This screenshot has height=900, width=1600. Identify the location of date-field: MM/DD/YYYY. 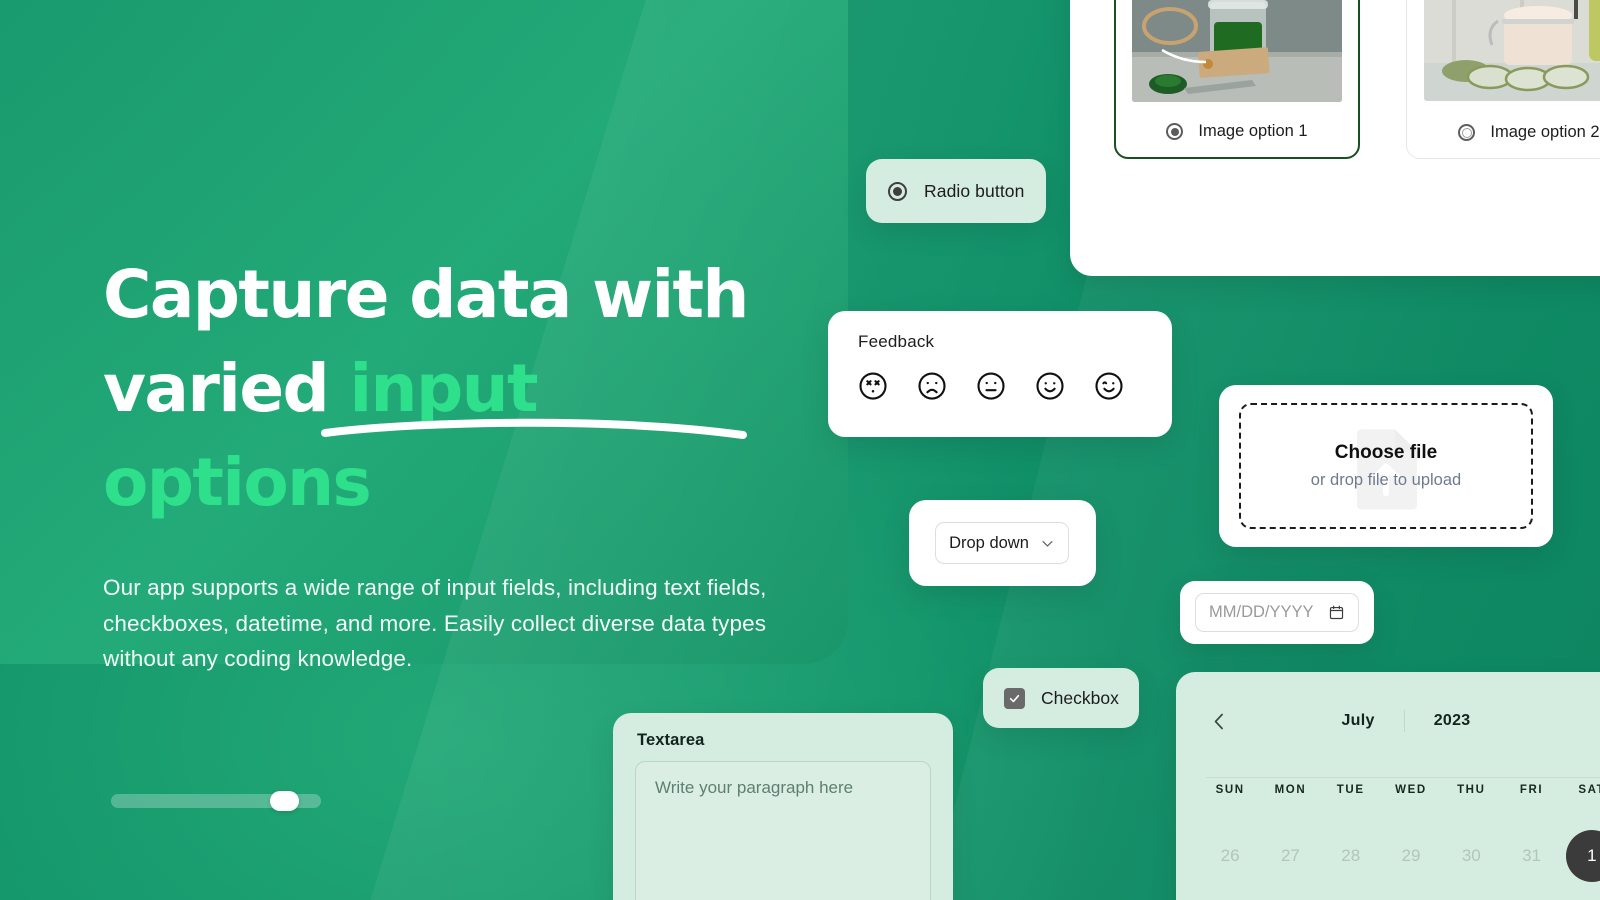
(1277, 612).